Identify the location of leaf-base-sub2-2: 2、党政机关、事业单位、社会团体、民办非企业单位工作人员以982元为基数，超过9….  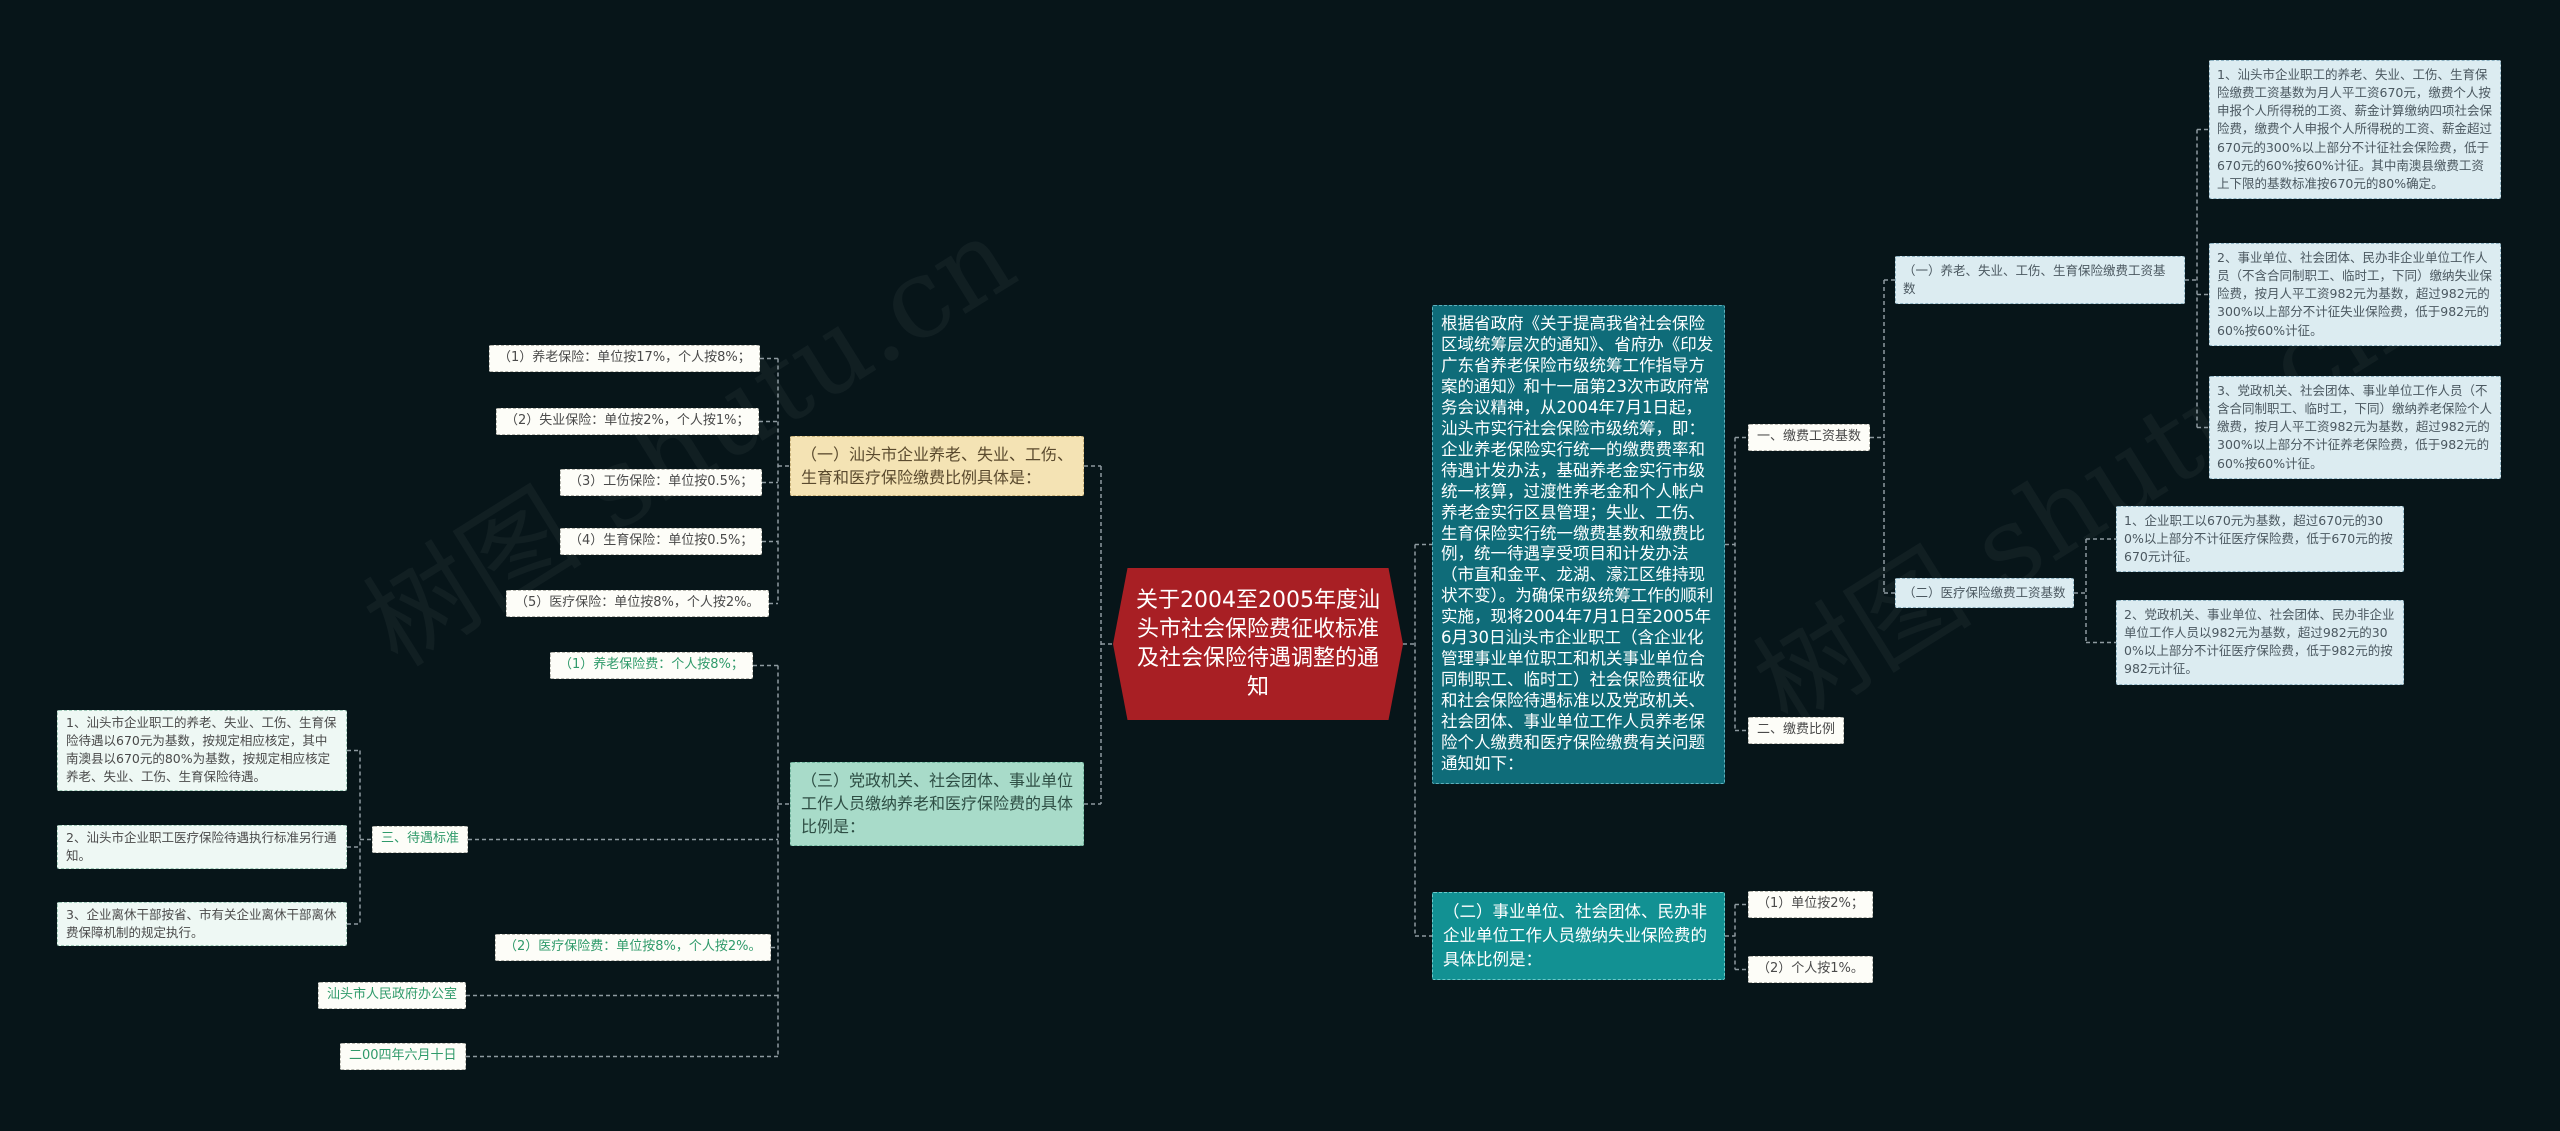
(2260, 642).